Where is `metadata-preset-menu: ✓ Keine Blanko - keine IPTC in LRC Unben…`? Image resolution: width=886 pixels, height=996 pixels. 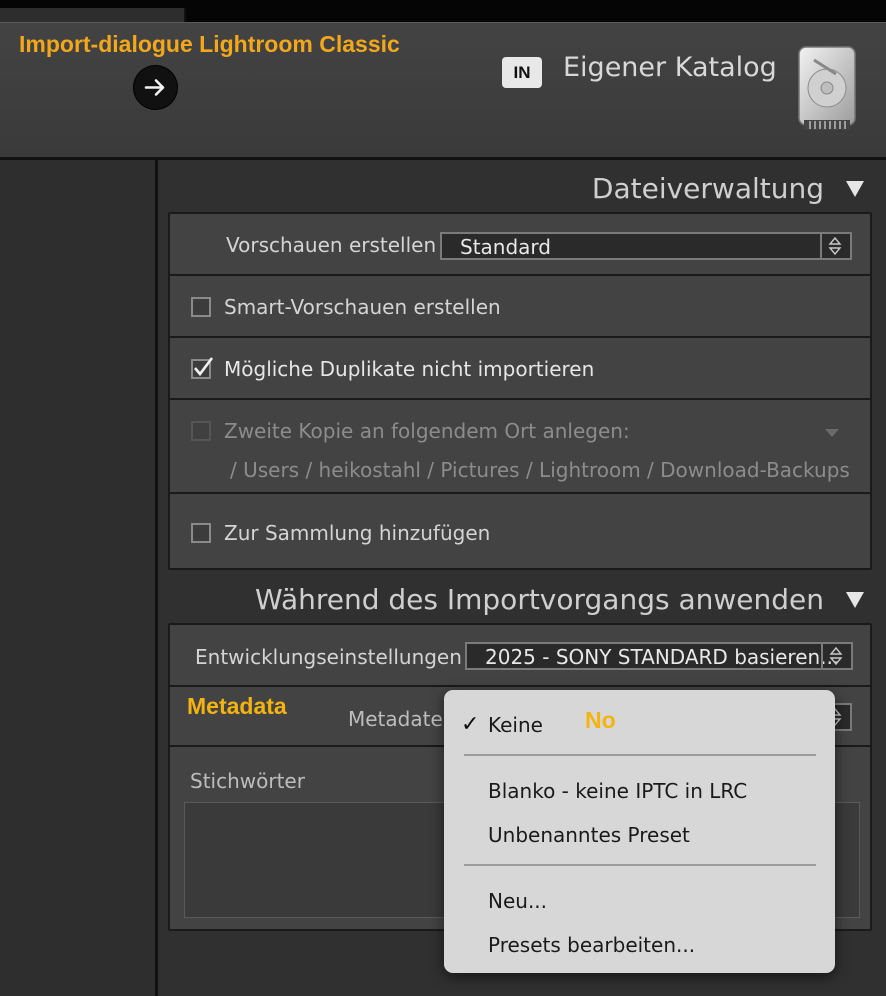
metadata-preset-menu: ✓ Keine Blanko - keine IPTC in LRC Unben… is located at coordinates (639, 831).